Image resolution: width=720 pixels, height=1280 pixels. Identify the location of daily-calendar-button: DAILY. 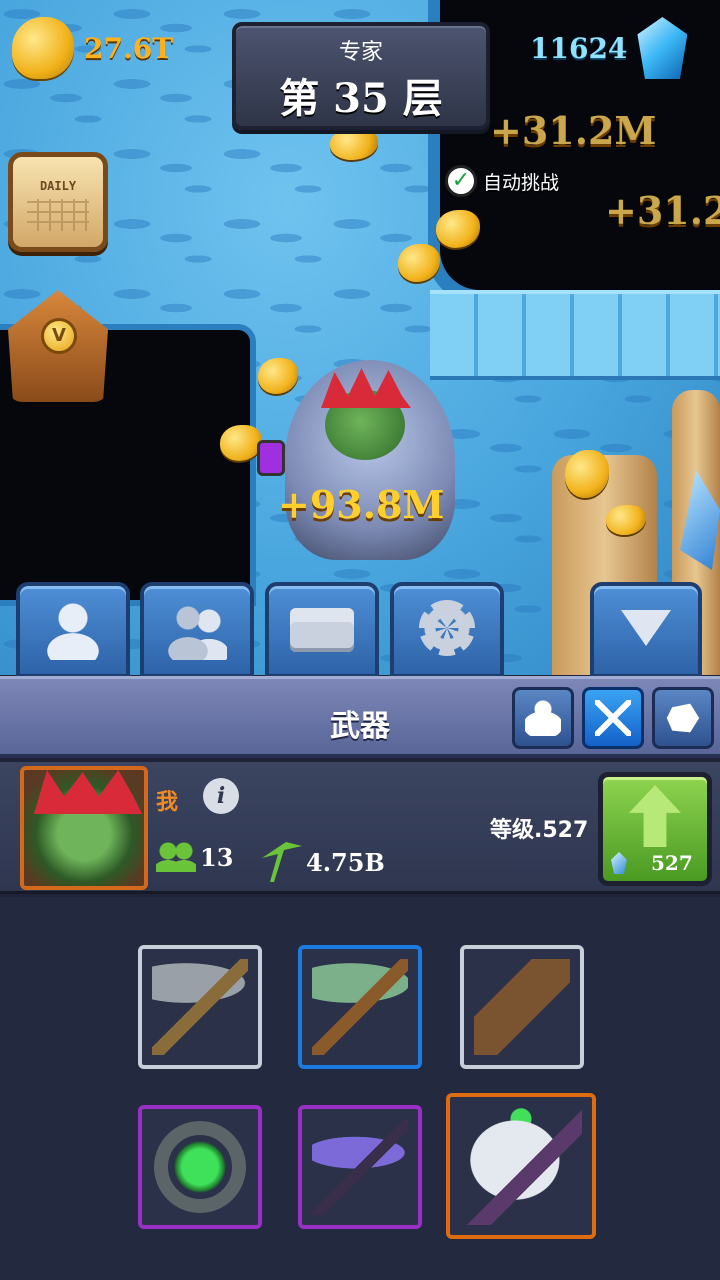
(58, 202).